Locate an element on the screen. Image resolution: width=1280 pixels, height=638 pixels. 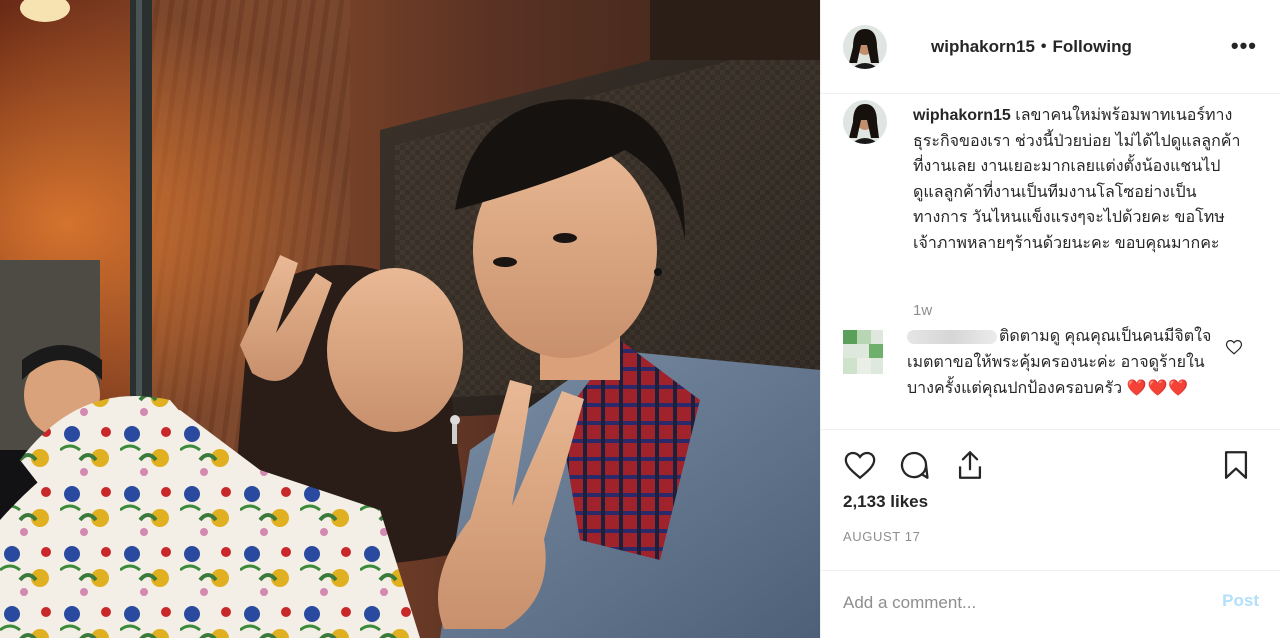
blurred-avatar-image is located at coordinates (863, 352).